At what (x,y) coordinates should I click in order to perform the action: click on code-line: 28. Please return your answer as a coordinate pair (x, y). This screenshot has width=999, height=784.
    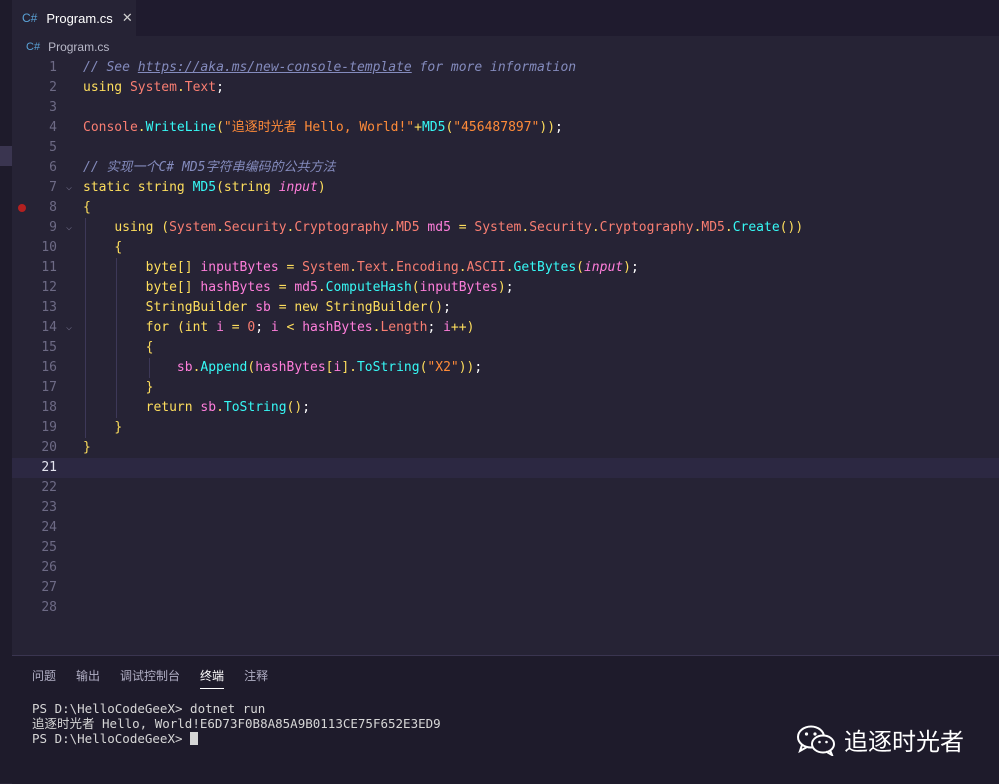
    Looking at the image, I should click on (505, 608).